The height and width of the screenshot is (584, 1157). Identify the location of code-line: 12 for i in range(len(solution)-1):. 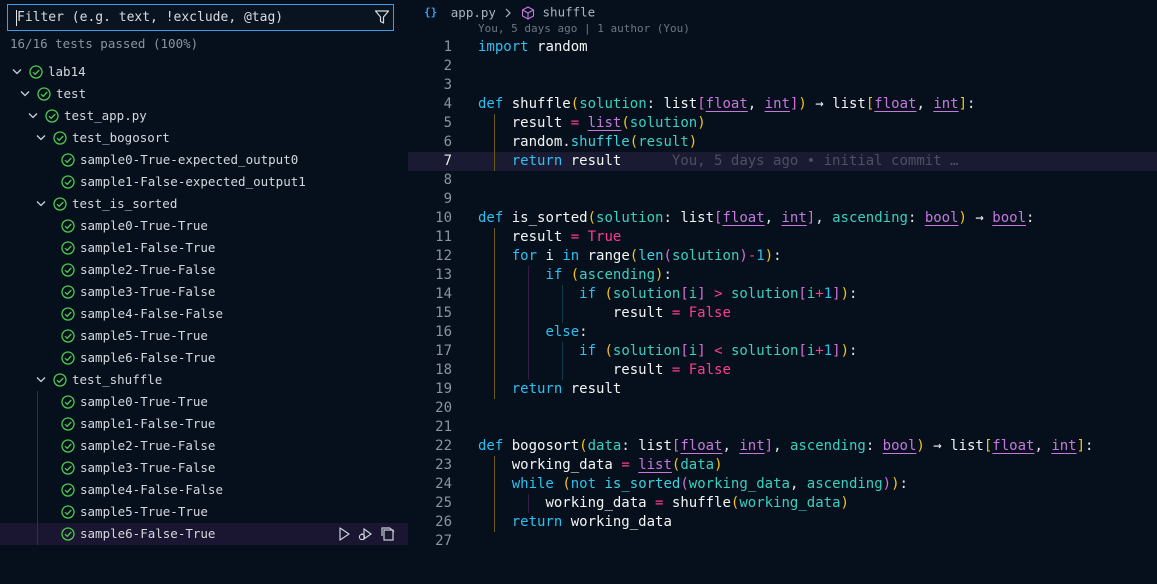
(782, 256).